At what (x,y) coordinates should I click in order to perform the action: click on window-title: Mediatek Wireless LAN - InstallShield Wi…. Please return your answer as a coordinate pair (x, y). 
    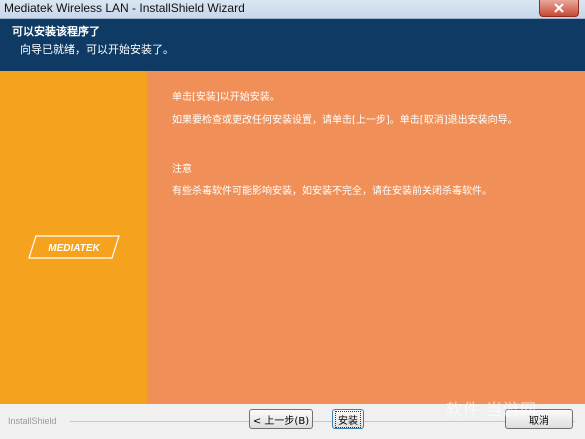
    Looking at the image, I should click on (124, 8).